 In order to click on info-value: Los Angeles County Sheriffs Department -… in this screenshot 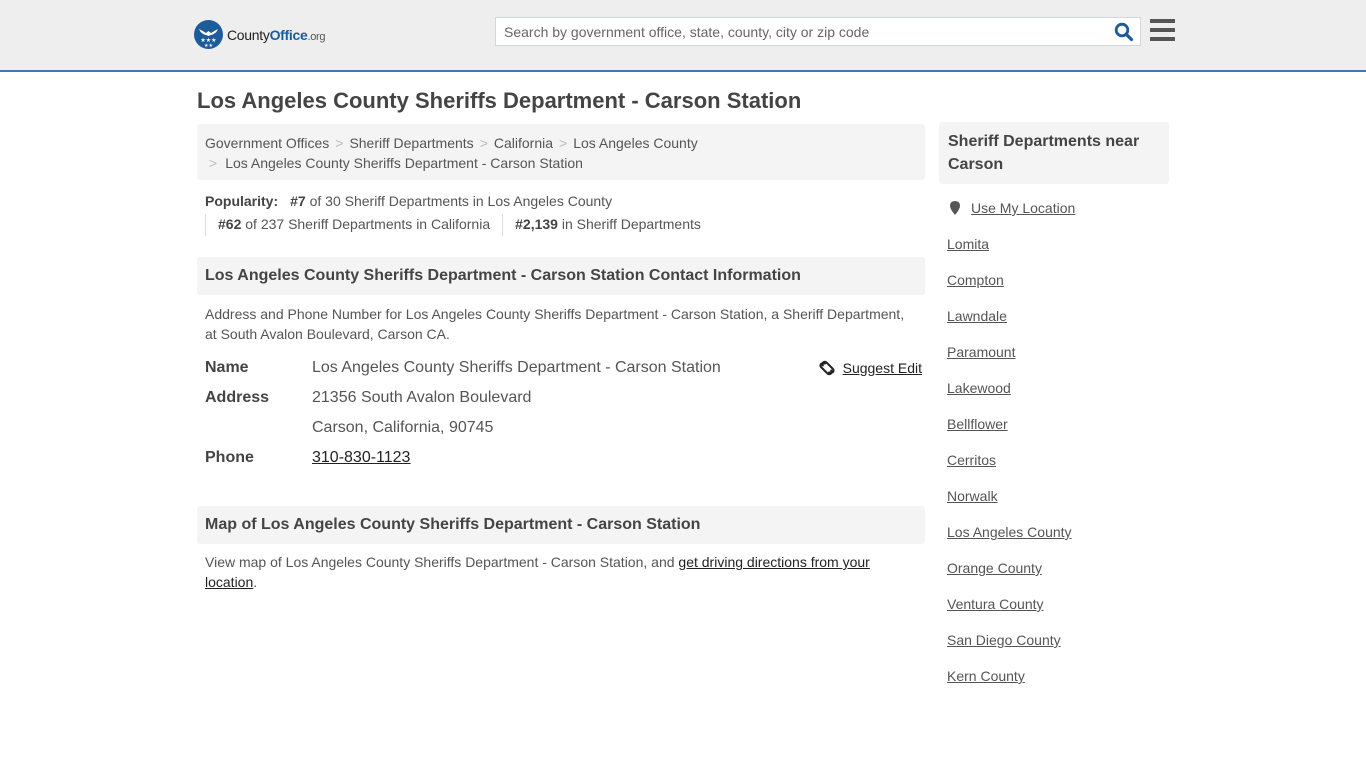, I will do `click(516, 367)`.